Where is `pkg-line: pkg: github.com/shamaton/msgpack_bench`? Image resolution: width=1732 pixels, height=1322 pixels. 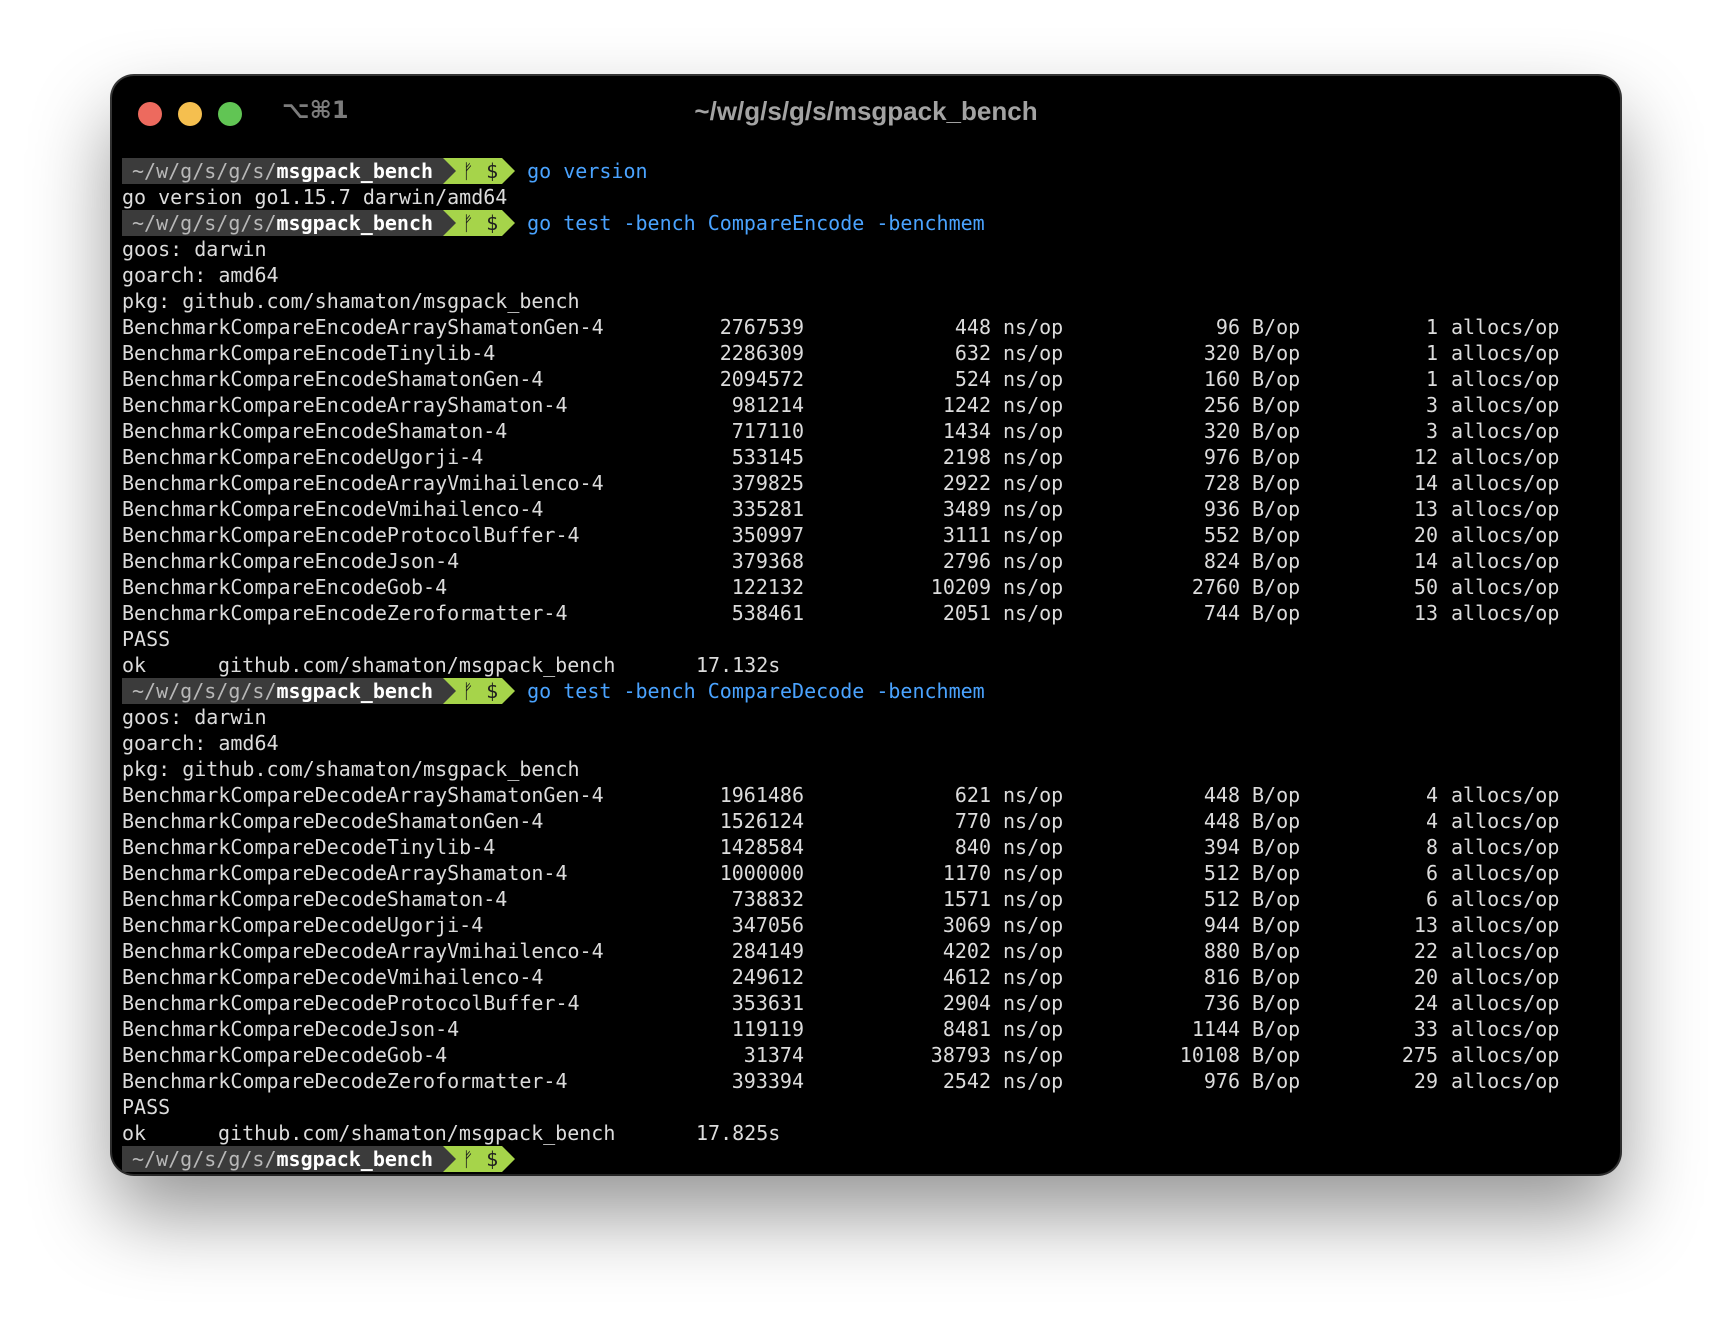
pkg-line: pkg: github.com/shamaton/msgpack_bench is located at coordinates (351, 301).